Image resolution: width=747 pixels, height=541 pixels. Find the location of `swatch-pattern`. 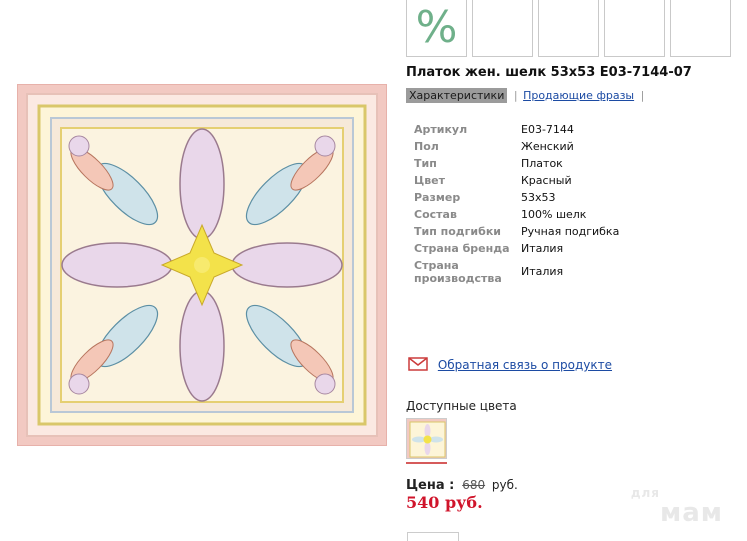

swatch-pattern is located at coordinates (427, 439).